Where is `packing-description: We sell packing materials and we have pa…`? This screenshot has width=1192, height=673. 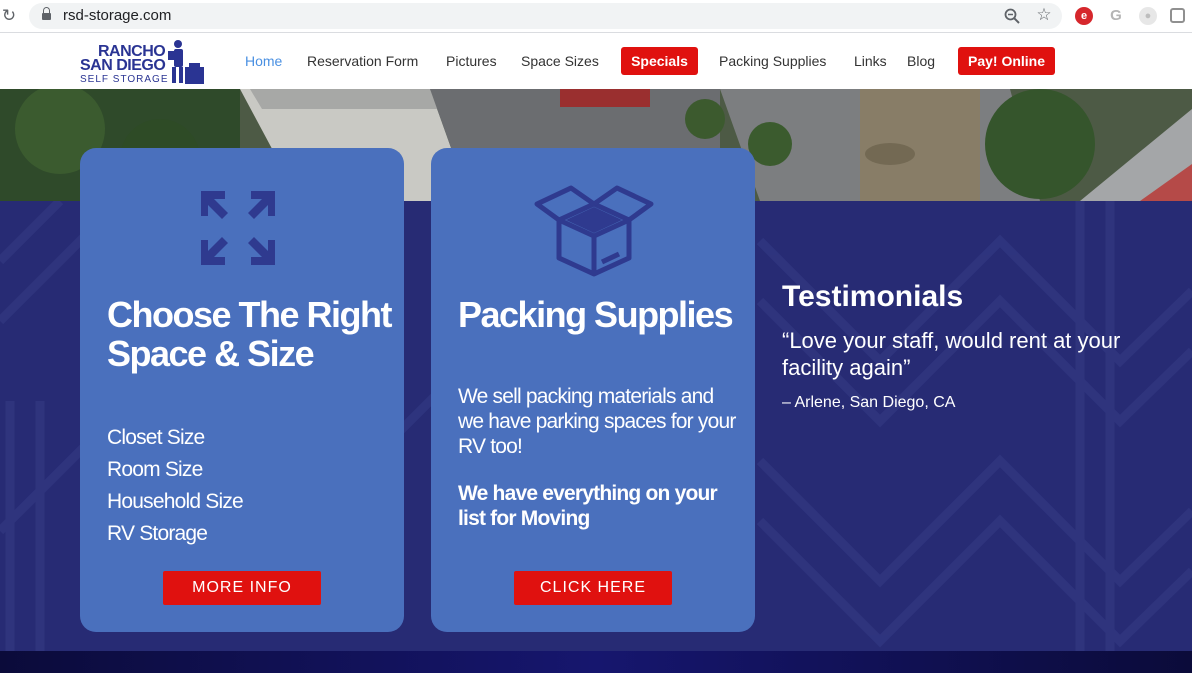
packing-description: We sell packing materials and we have pa… is located at coordinates (597, 421).